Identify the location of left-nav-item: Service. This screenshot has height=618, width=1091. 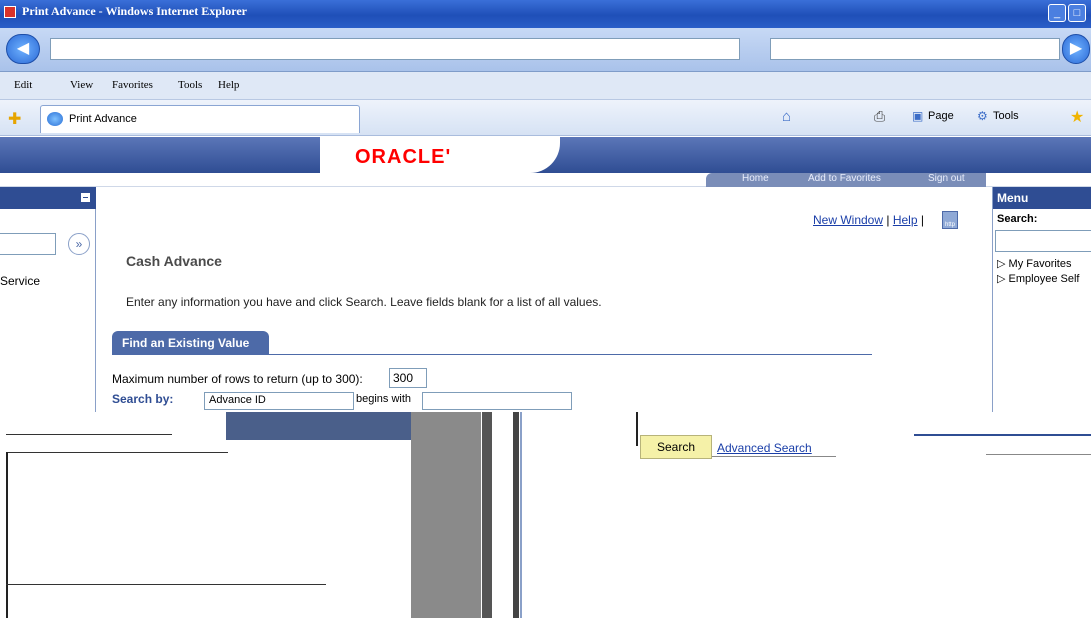
(20, 281).